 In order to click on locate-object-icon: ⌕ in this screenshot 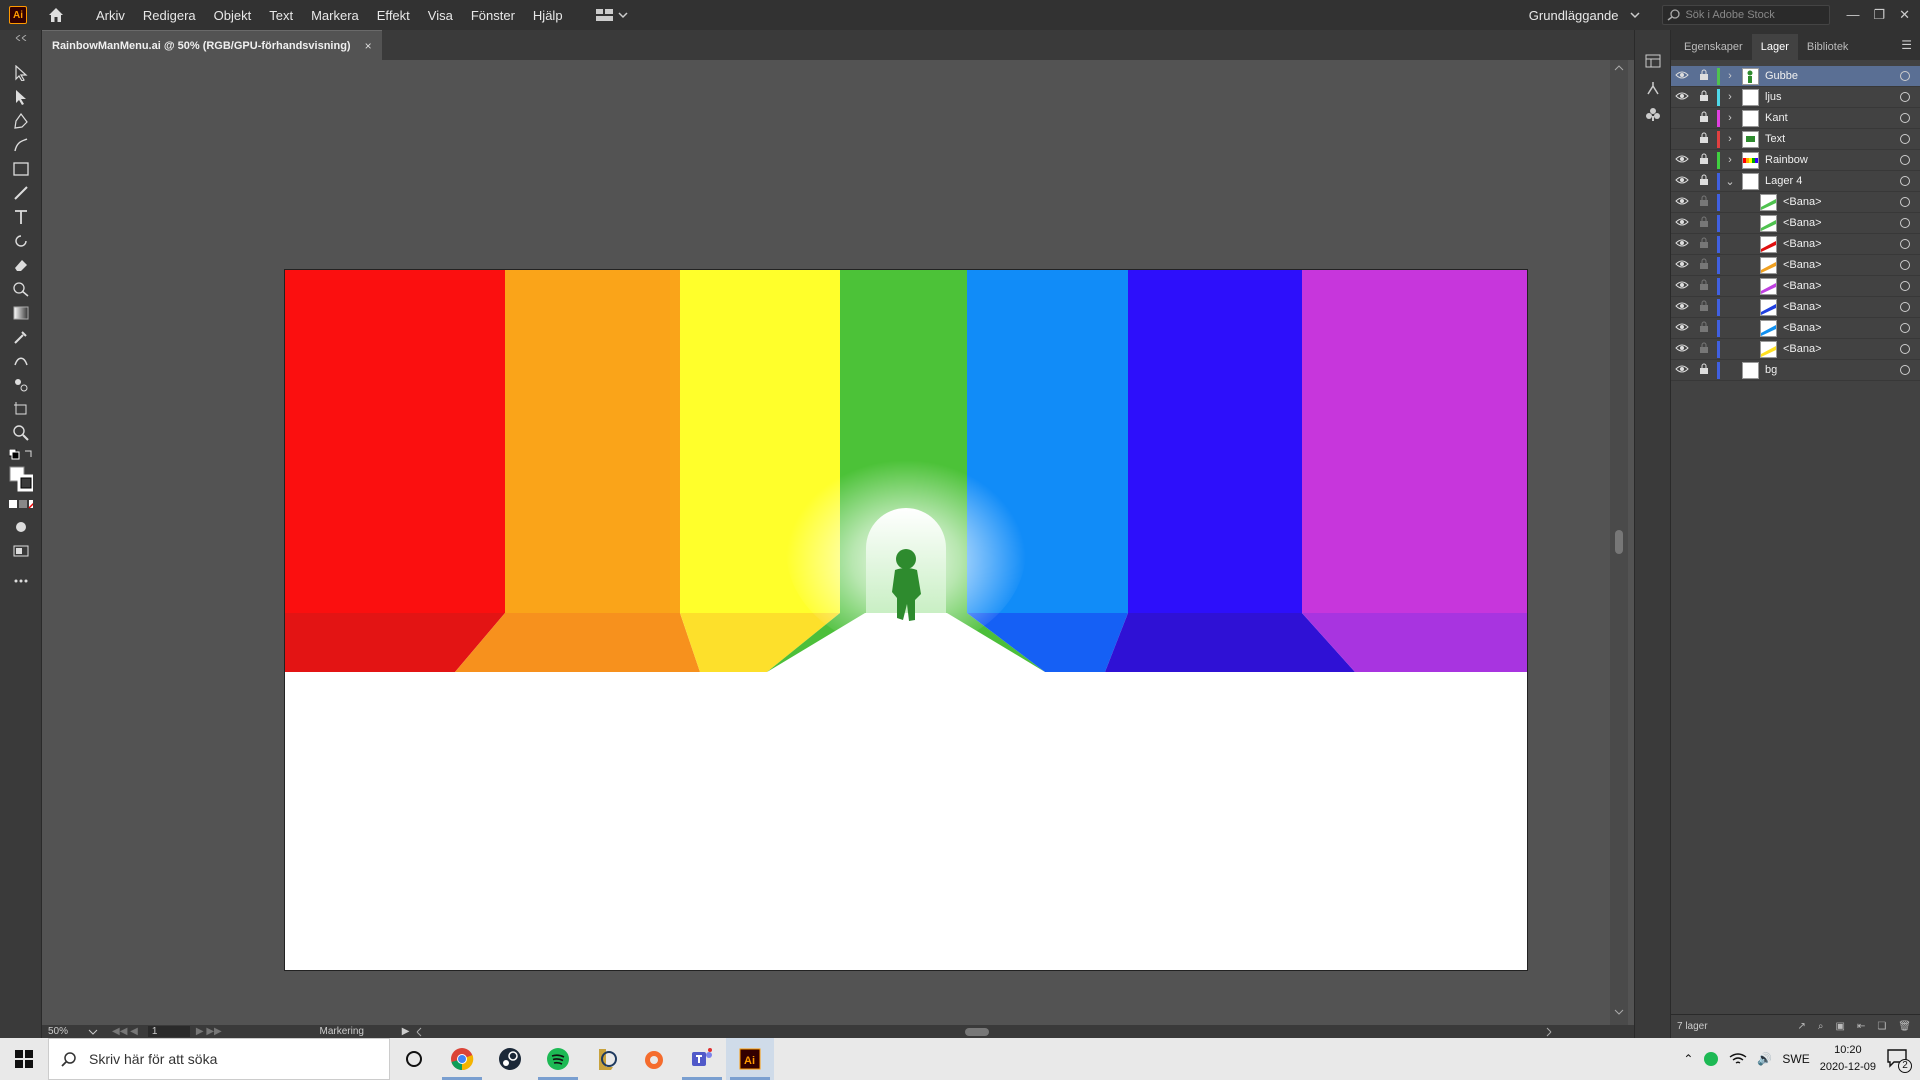, I will do `click(1821, 1026)`.